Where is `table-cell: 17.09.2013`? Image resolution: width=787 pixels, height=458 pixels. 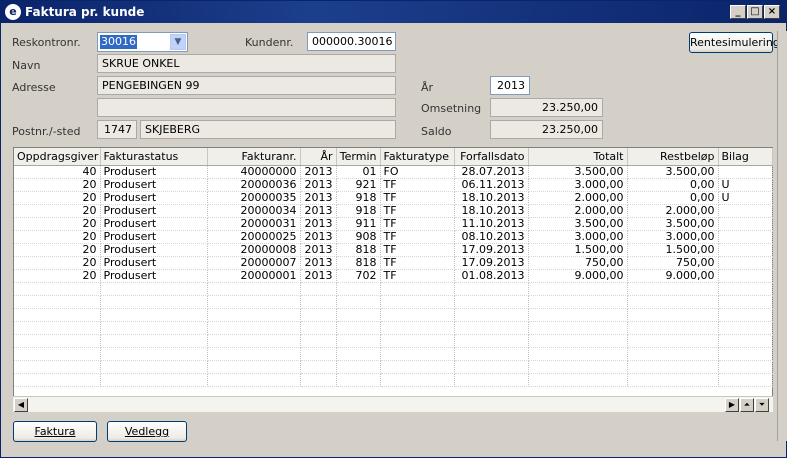
table-cell: 17.09.2013 is located at coordinates (491, 250).